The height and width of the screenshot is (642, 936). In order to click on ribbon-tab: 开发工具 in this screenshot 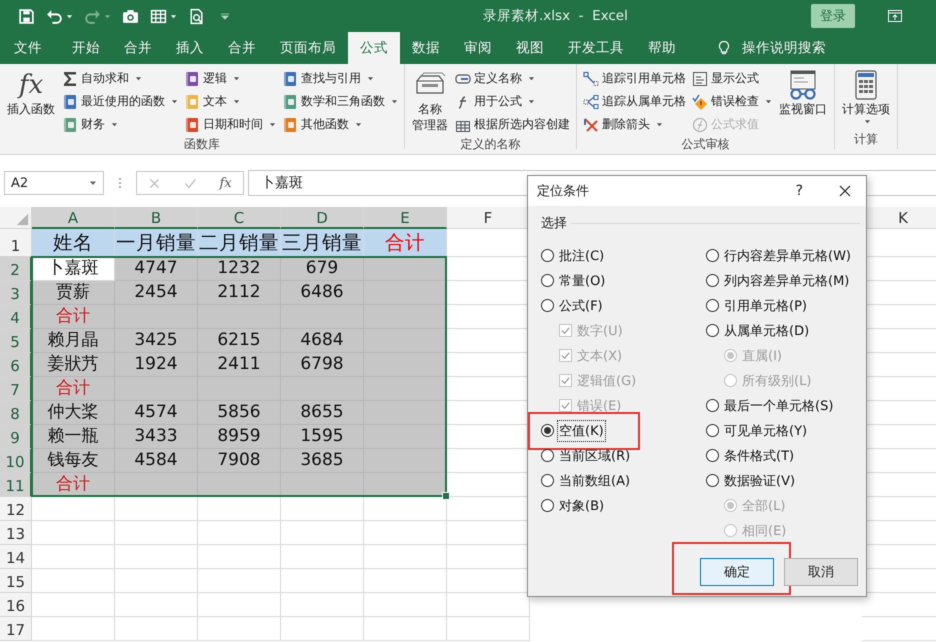, I will do `click(596, 48)`.